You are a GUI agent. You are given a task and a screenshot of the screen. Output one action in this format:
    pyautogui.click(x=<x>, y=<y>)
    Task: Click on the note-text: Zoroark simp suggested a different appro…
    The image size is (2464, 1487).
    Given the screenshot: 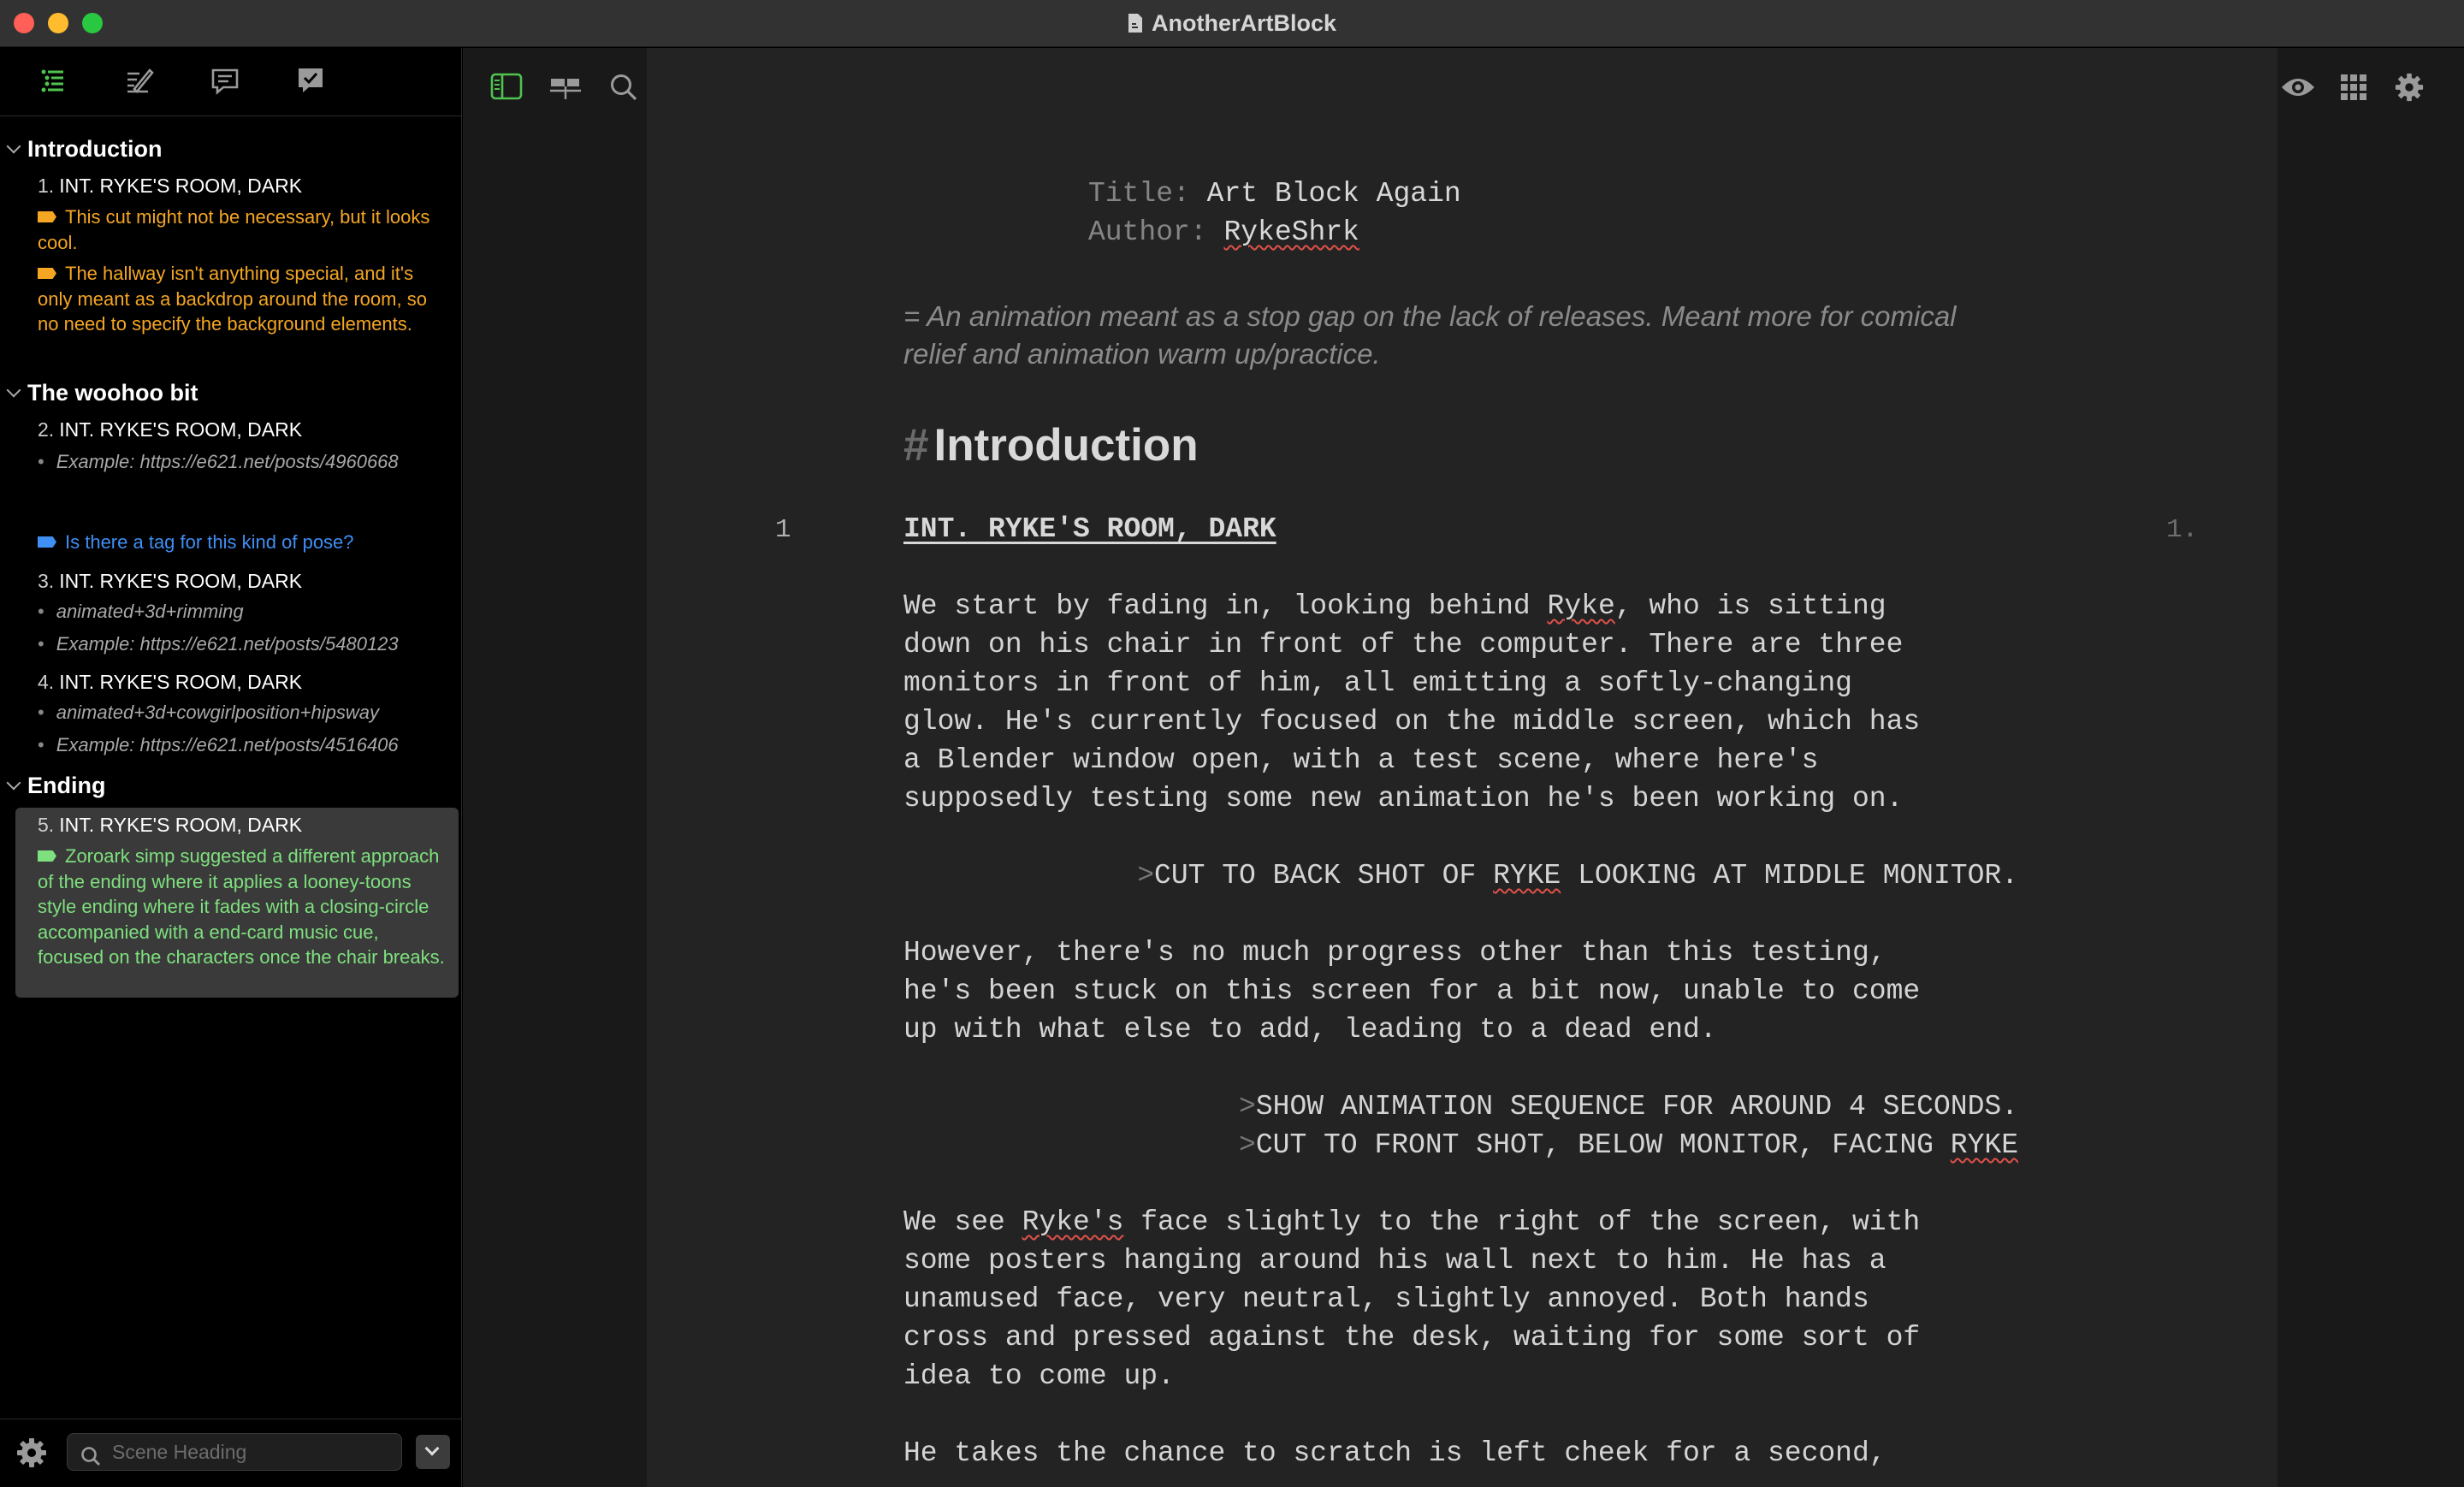 What is the action you would take?
    pyautogui.click(x=241, y=906)
    